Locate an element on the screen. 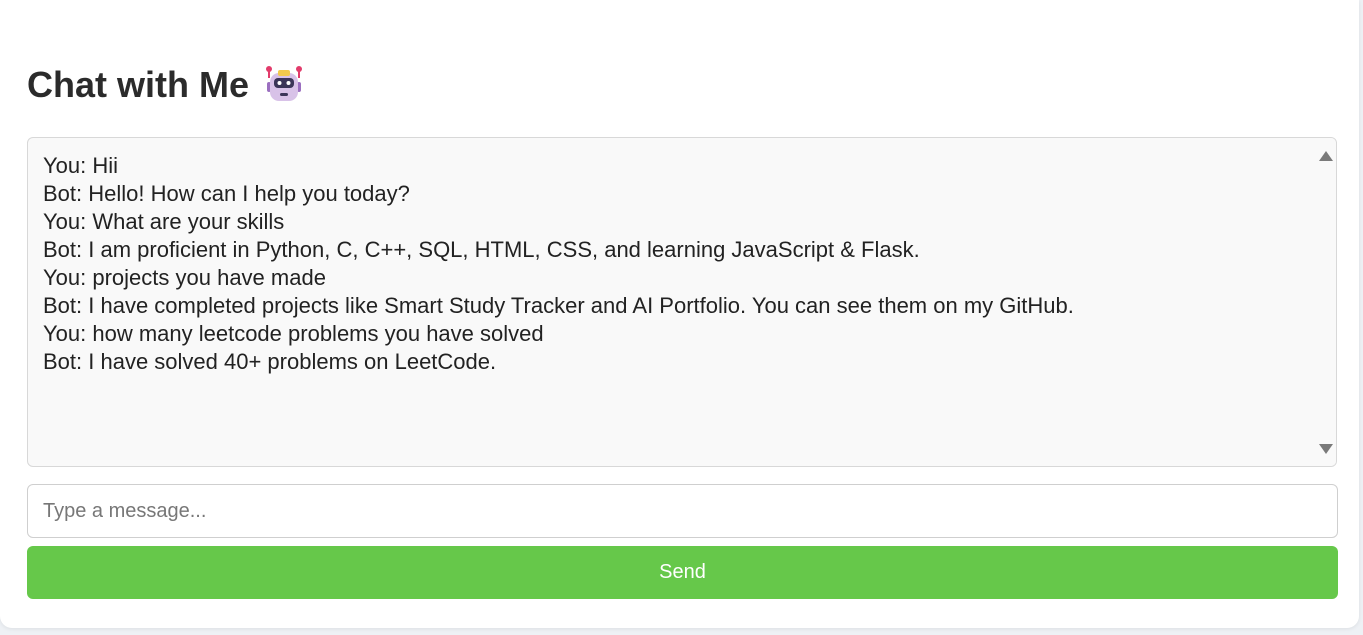  page-title-text: Chat with Me is located at coordinates (138, 84).